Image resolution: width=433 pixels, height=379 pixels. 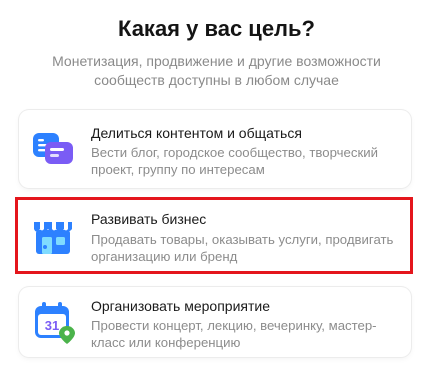 What do you see at coordinates (52, 325) in the screenshot?
I see `calendar-day: 31` at bounding box center [52, 325].